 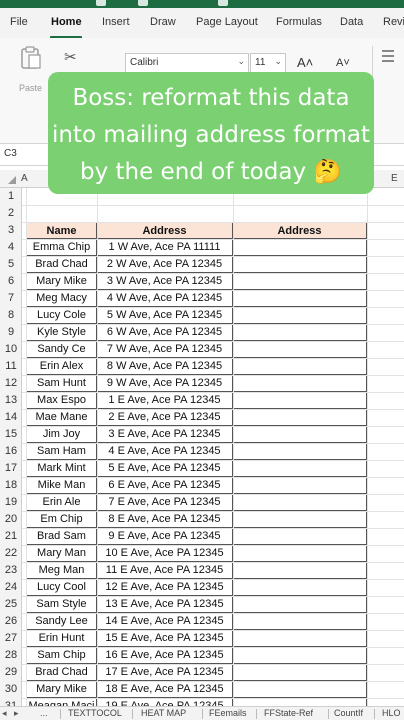 What do you see at coordinates (165, 689) in the screenshot?
I see `address-cell: 18 E Ave, Ace PA 12345` at bounding box center [165, 689].